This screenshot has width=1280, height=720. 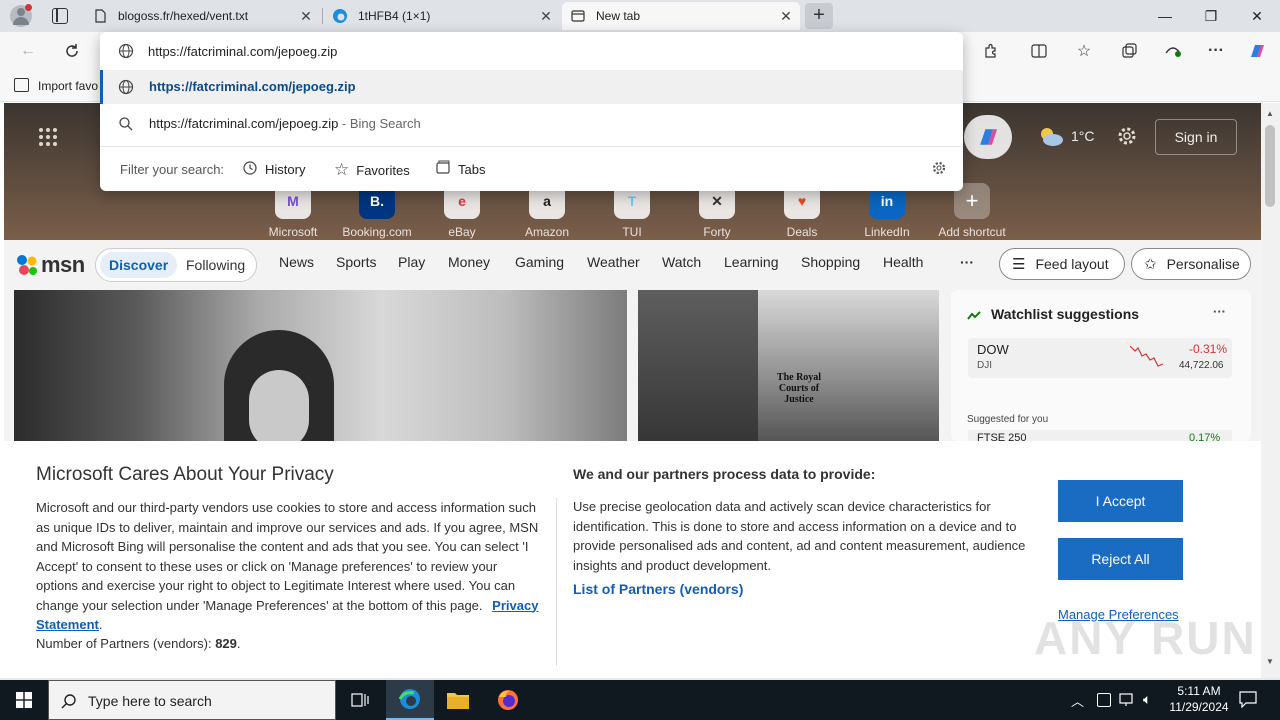 I want to click on taskbar-edge-icon, so click(x=410, y=700).